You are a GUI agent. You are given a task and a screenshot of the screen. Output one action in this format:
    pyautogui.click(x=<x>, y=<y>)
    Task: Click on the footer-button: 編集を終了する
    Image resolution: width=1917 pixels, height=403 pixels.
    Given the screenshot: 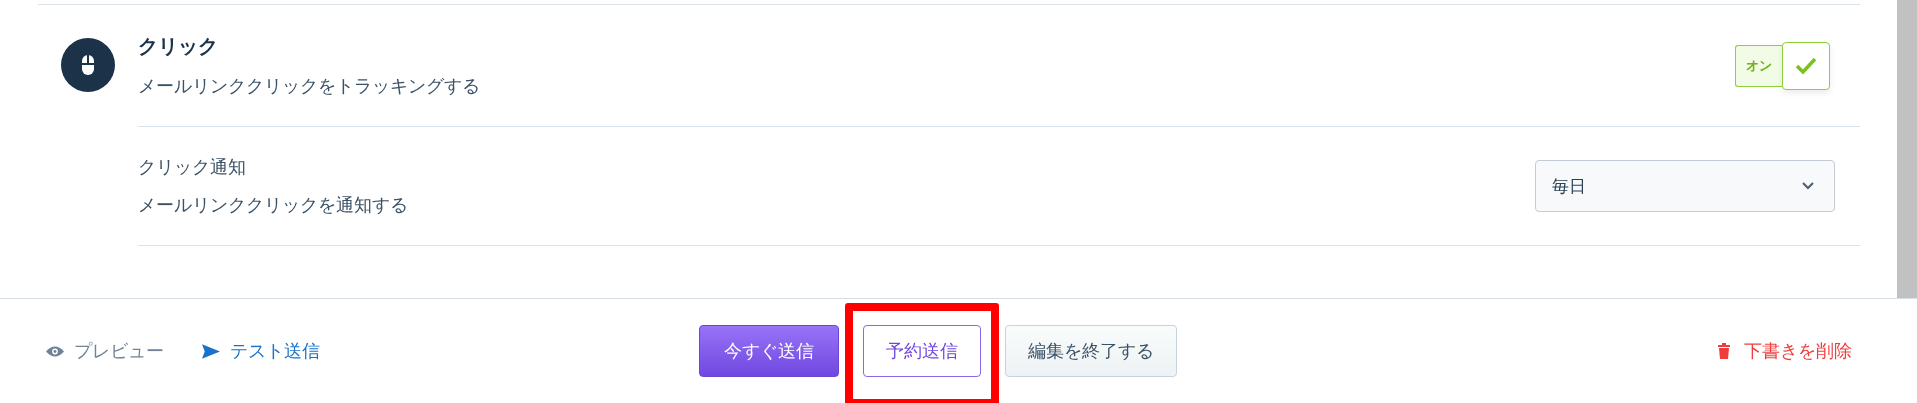 What is the action you would take?
    pyautogui.click(x=1091, y=351)
    